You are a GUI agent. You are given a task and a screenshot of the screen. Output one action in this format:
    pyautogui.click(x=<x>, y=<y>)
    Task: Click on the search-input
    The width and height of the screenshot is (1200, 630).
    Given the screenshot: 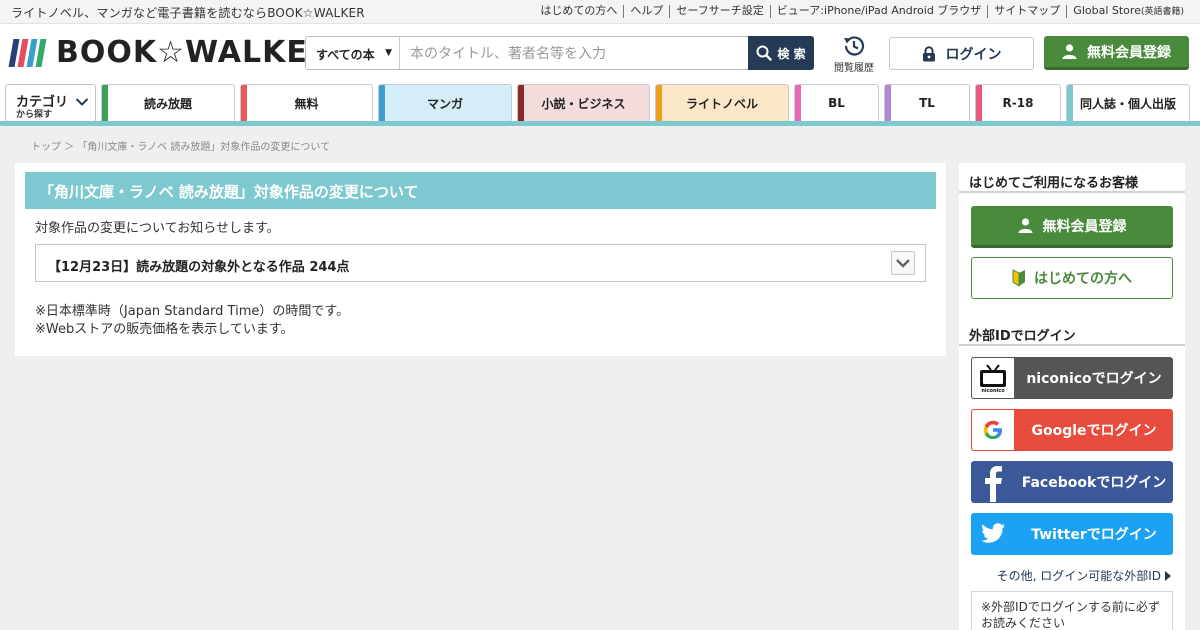 What is the action you would take?
    pyautogui.click(x=574, y=53)
    